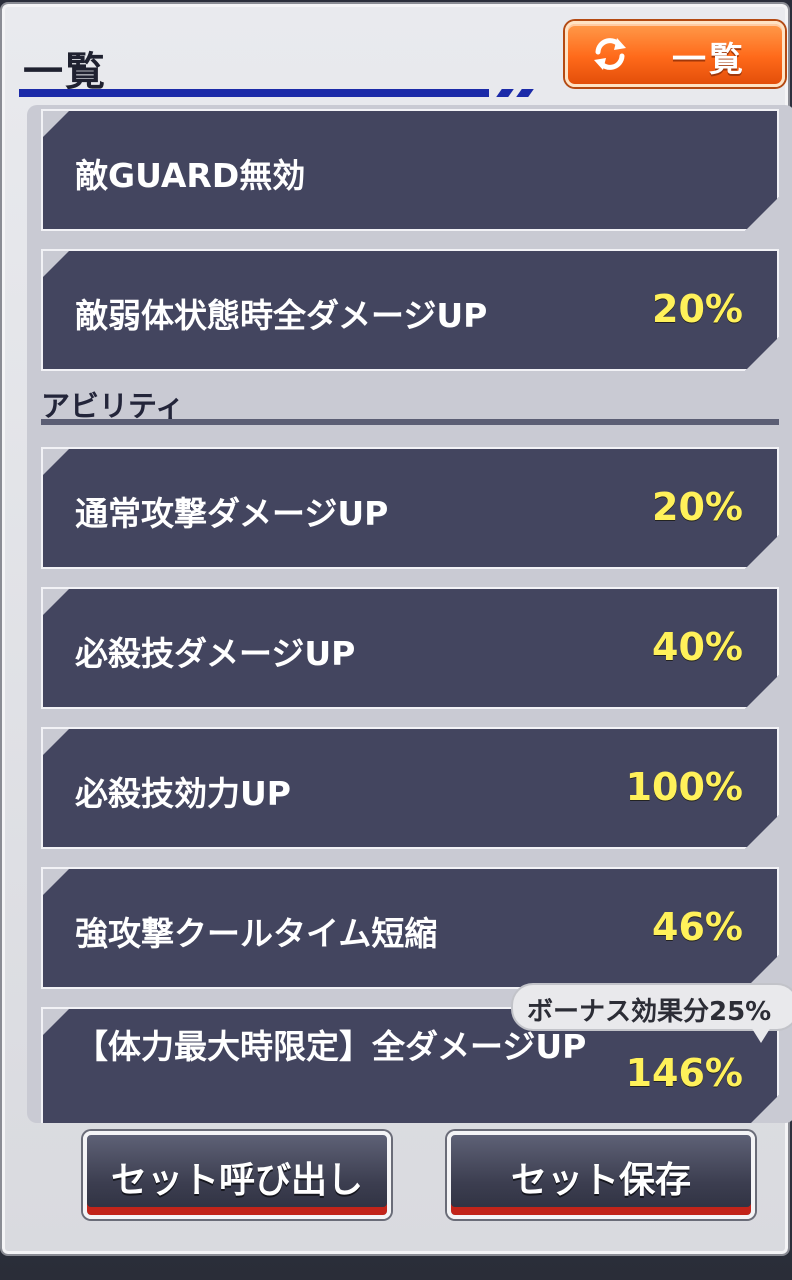 The image size is (792, 1280). I want to click on bonus-tooltip-text: ボーナス効果分25%, so click(649, 1012).